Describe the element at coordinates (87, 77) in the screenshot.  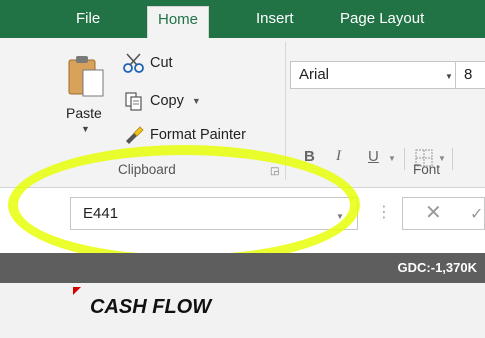
I see `paste-icon` at that location.